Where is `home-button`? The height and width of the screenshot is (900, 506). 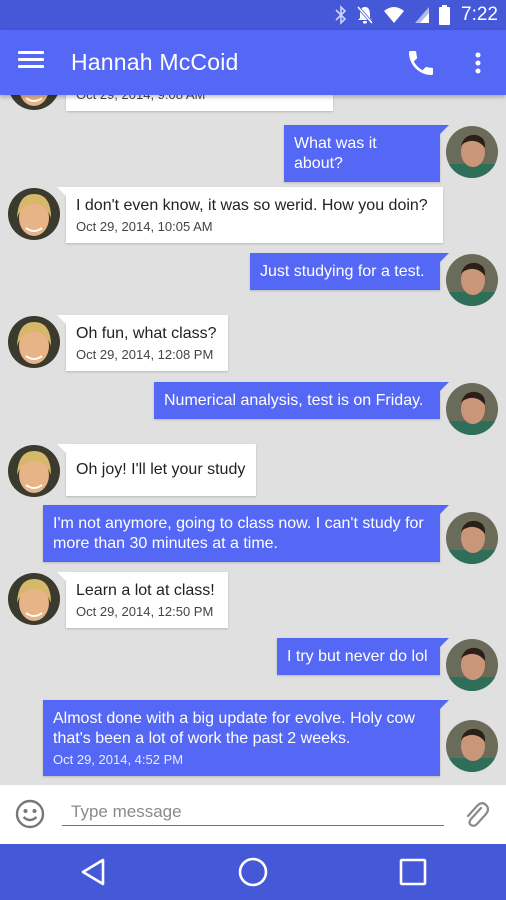
home-button is located at coordinates (253, 872).